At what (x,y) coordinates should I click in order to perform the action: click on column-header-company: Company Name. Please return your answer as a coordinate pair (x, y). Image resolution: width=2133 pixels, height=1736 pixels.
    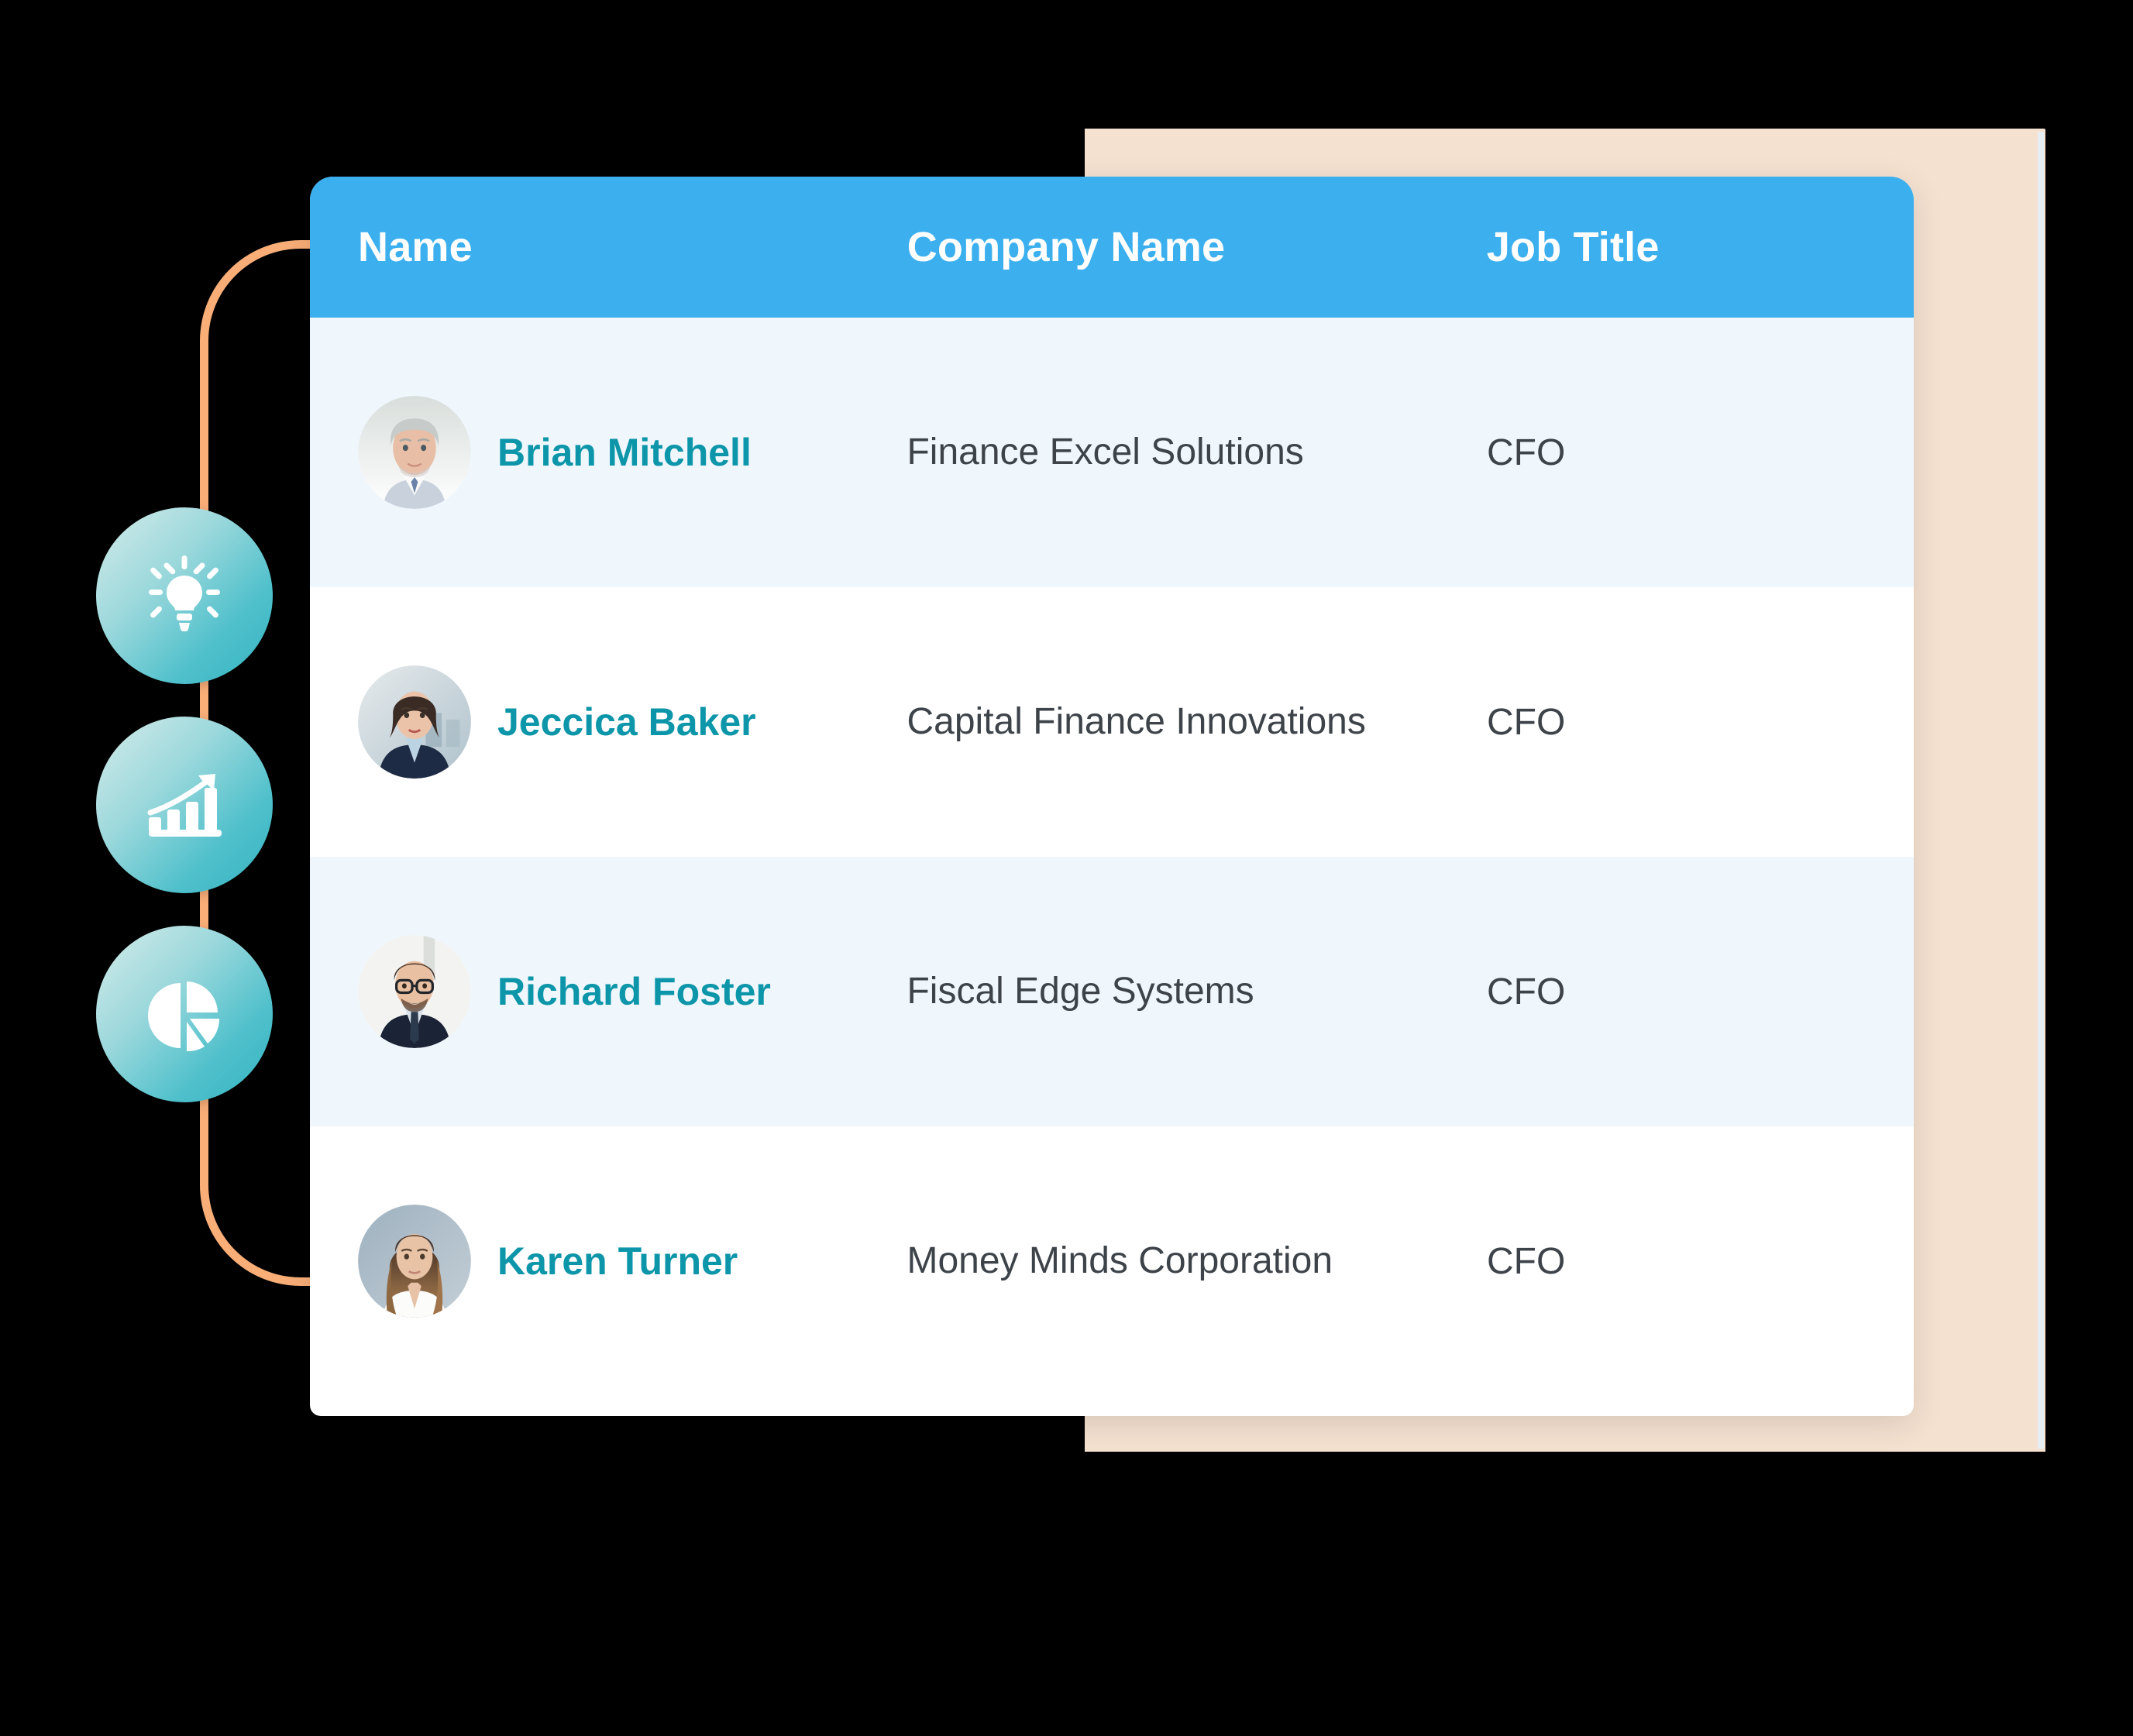
    Looking at the image, I should click on (1197, 247).